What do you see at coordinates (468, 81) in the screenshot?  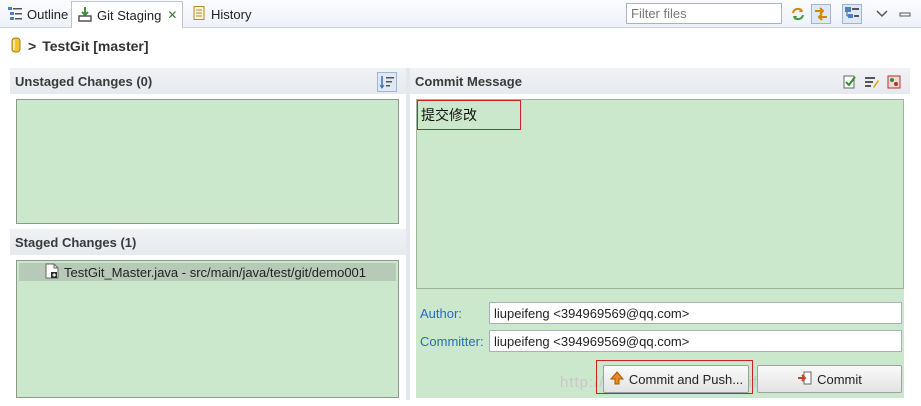 I see `commit-message-title: Commit Message` at bounding box center [468, 81].